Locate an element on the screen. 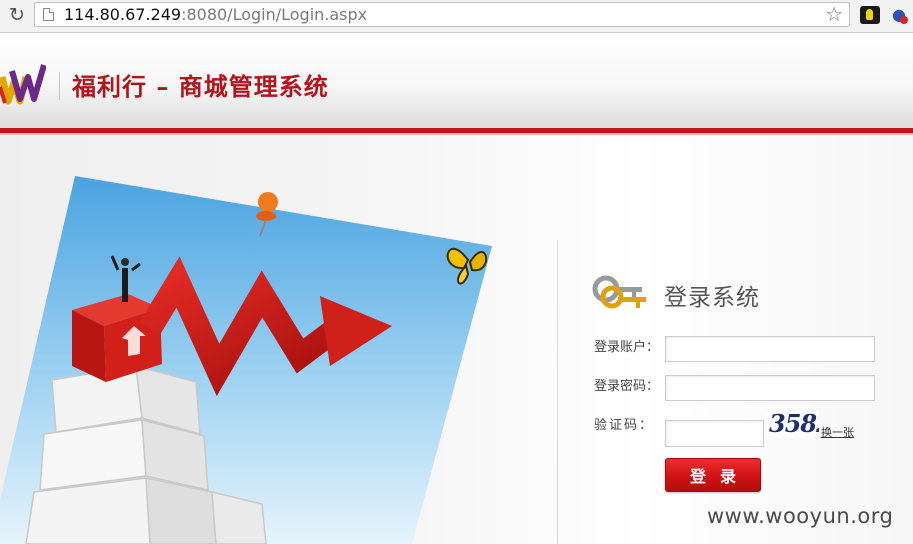  captcha-label: 验证码： is located at coordinates (624, 425).